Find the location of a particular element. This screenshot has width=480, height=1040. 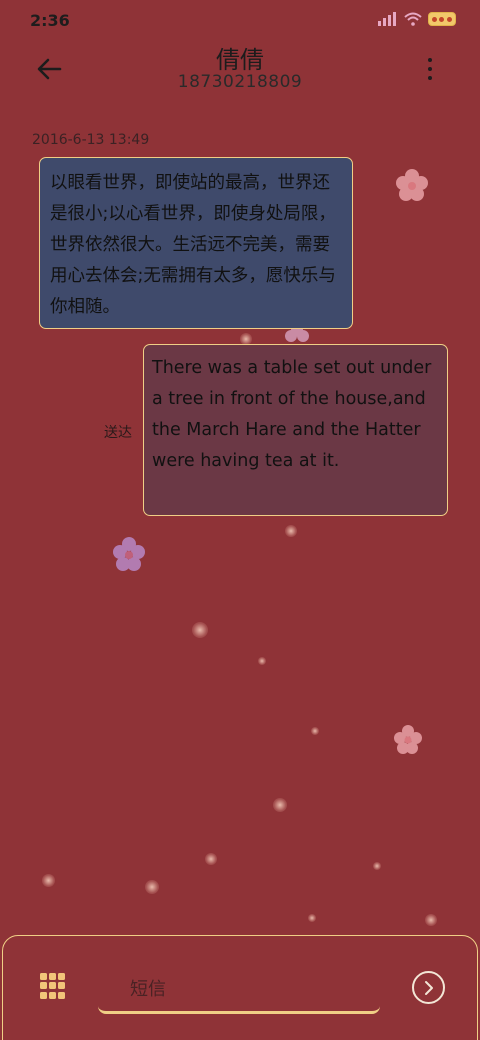

grid-icon is located at coordinates (53, 986).